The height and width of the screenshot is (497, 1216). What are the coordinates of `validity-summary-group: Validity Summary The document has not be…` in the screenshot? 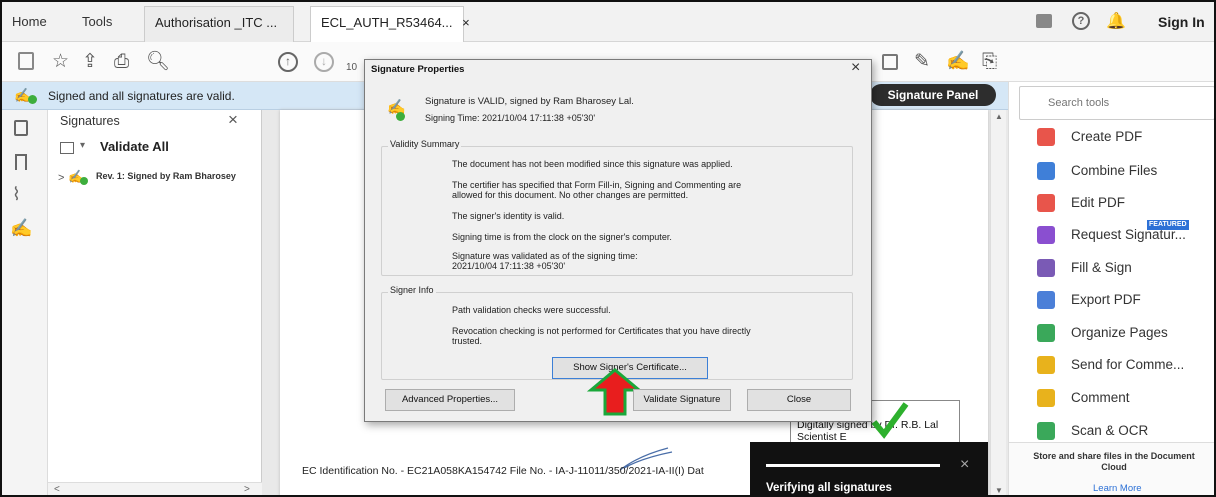 It's located at (617, 207).